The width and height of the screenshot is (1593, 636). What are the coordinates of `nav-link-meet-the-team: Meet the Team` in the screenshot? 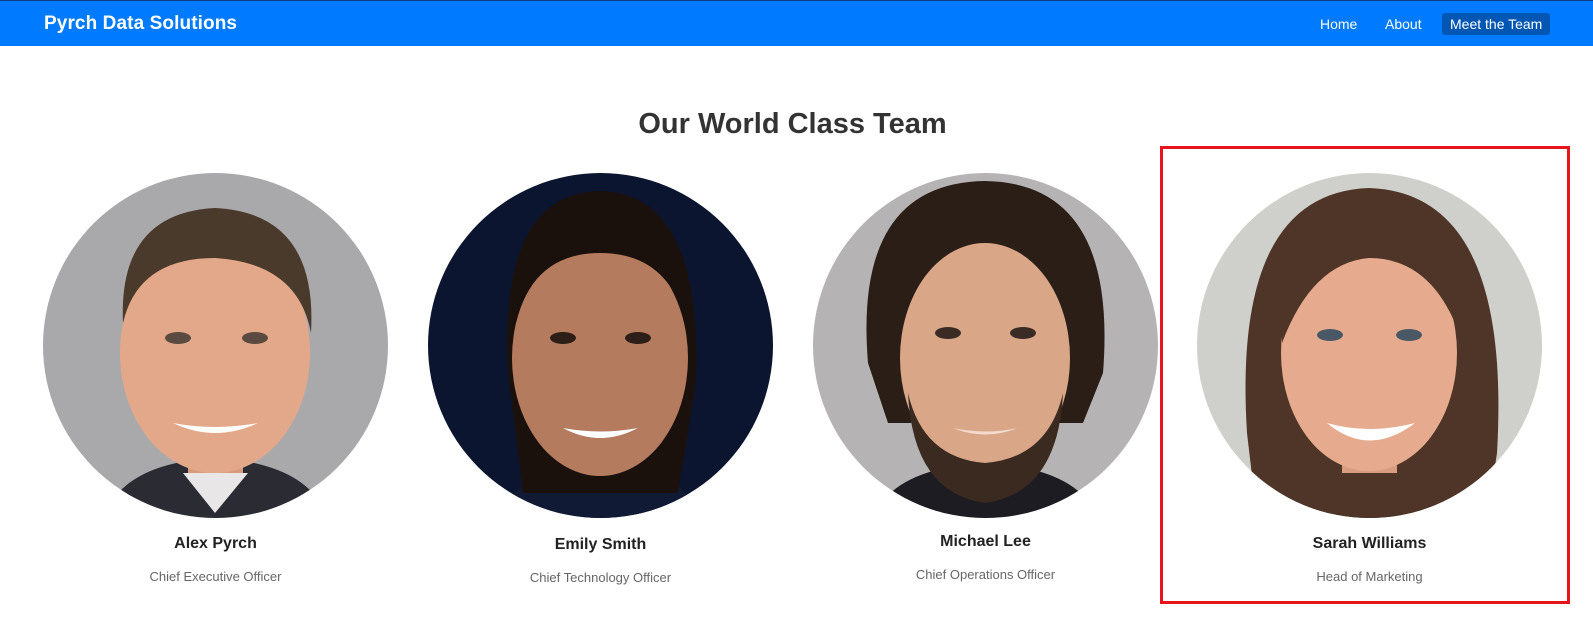 It's located at (1496, 24).